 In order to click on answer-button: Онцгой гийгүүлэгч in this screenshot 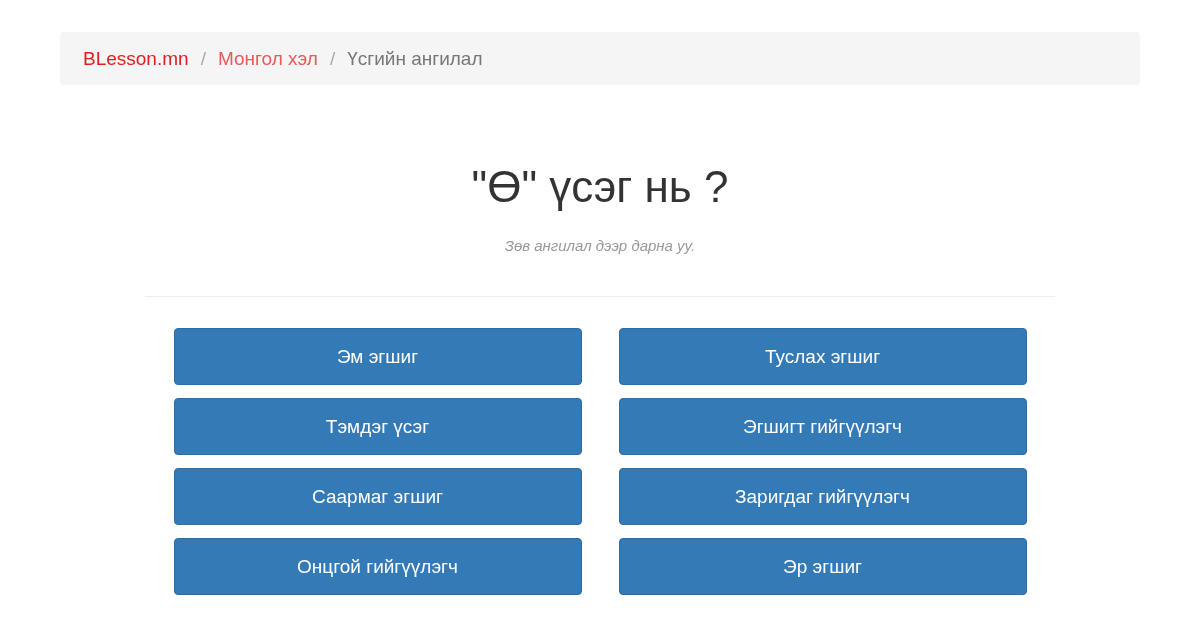, I will do `click(377, 567)`.